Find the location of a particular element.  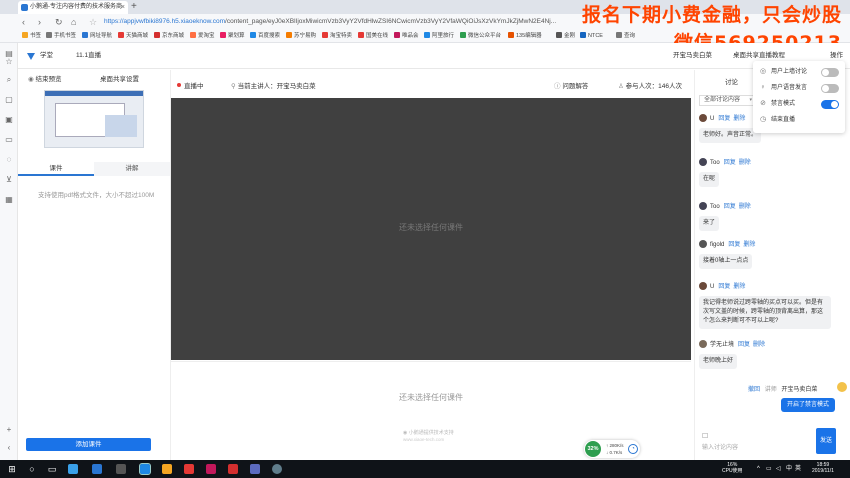

close-tab-icon: × is located at coordinates (123, 7).